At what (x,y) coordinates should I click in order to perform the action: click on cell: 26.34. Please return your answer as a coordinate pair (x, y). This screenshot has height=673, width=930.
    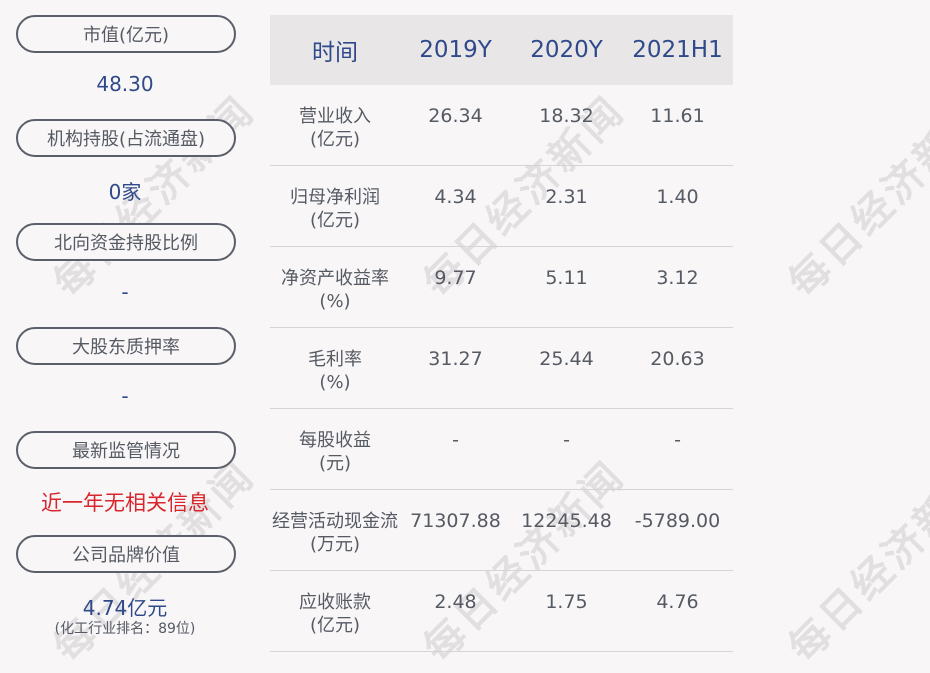
    Looking at the image, I should click on (455, 116).